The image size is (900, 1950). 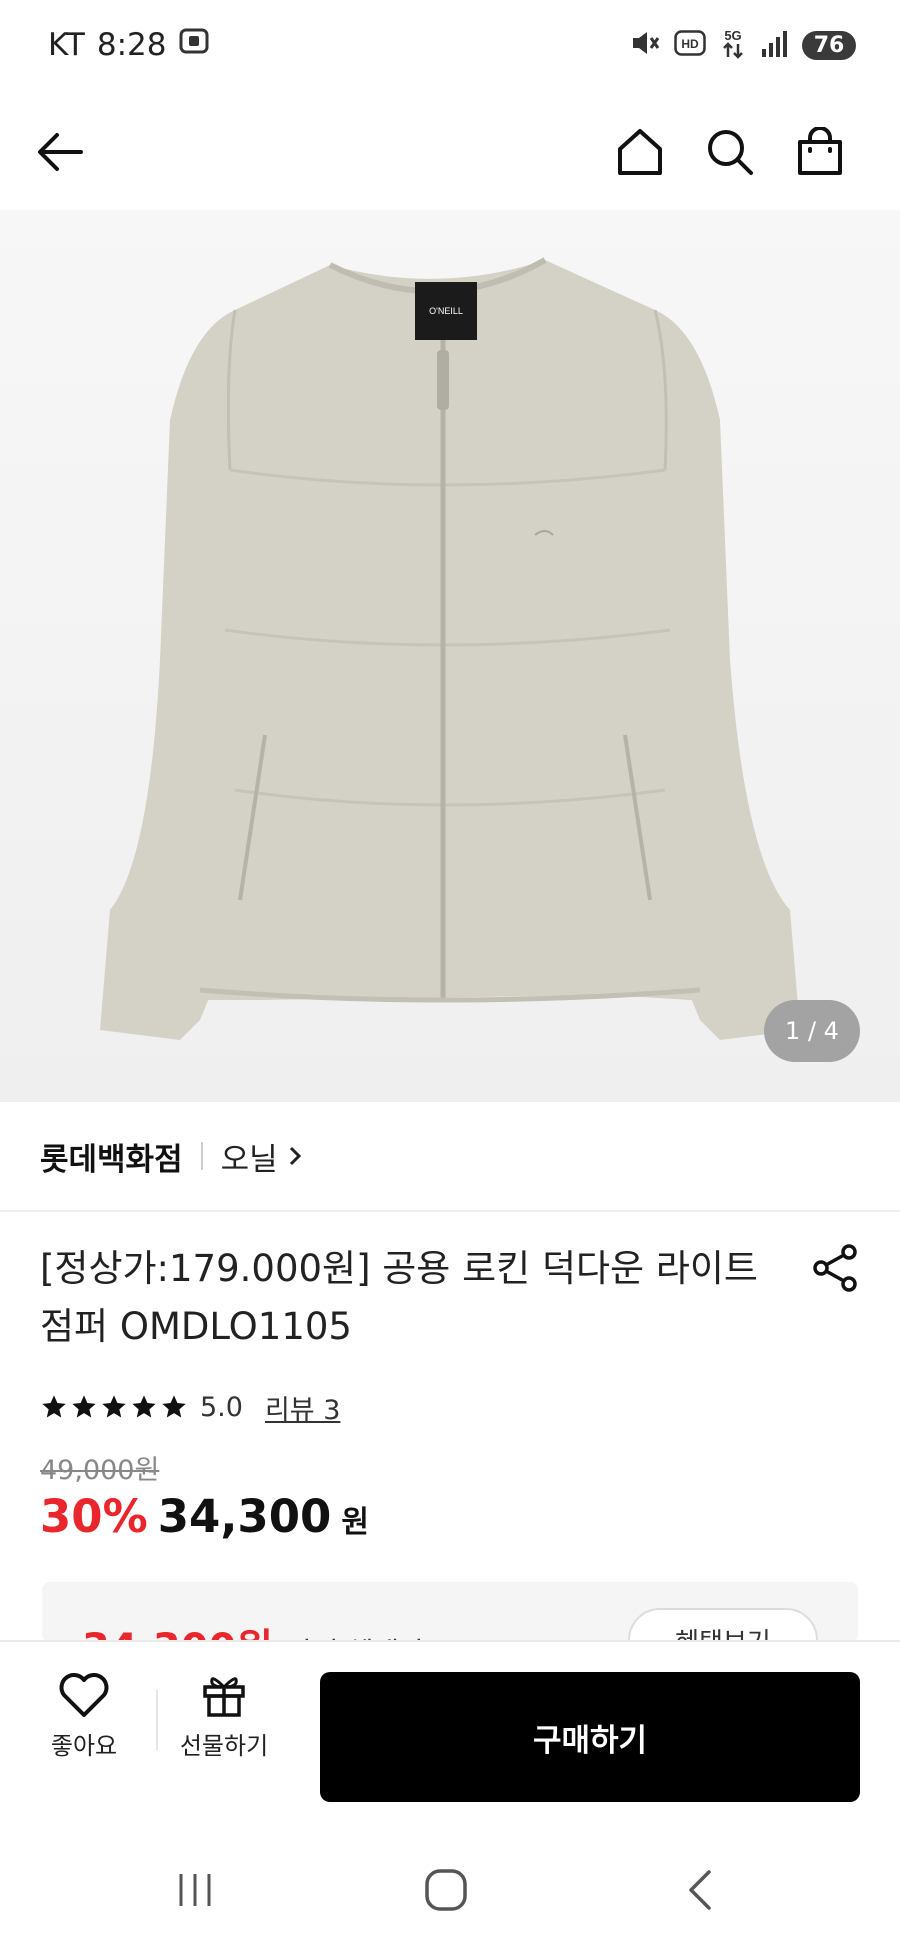 I want to click on star-rating, so click(x=114, y=1407).